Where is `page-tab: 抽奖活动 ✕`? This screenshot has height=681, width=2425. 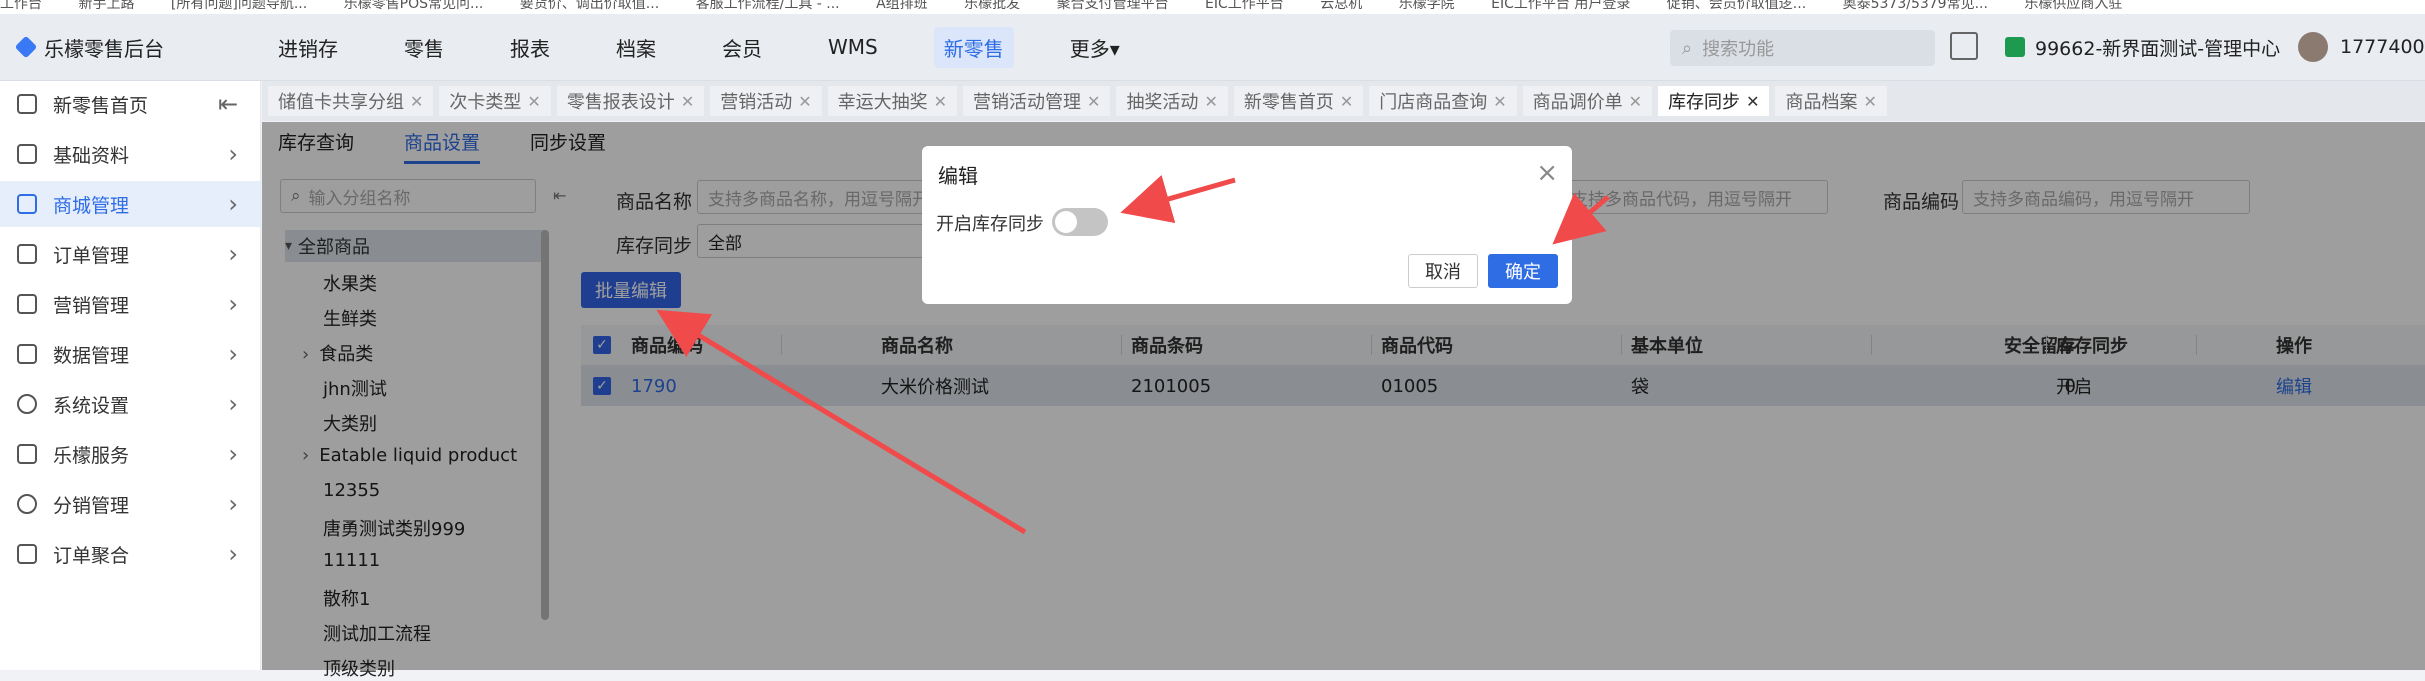
page-tab: 抽奖活动 ✕ is located at coordinates (1172, 101).